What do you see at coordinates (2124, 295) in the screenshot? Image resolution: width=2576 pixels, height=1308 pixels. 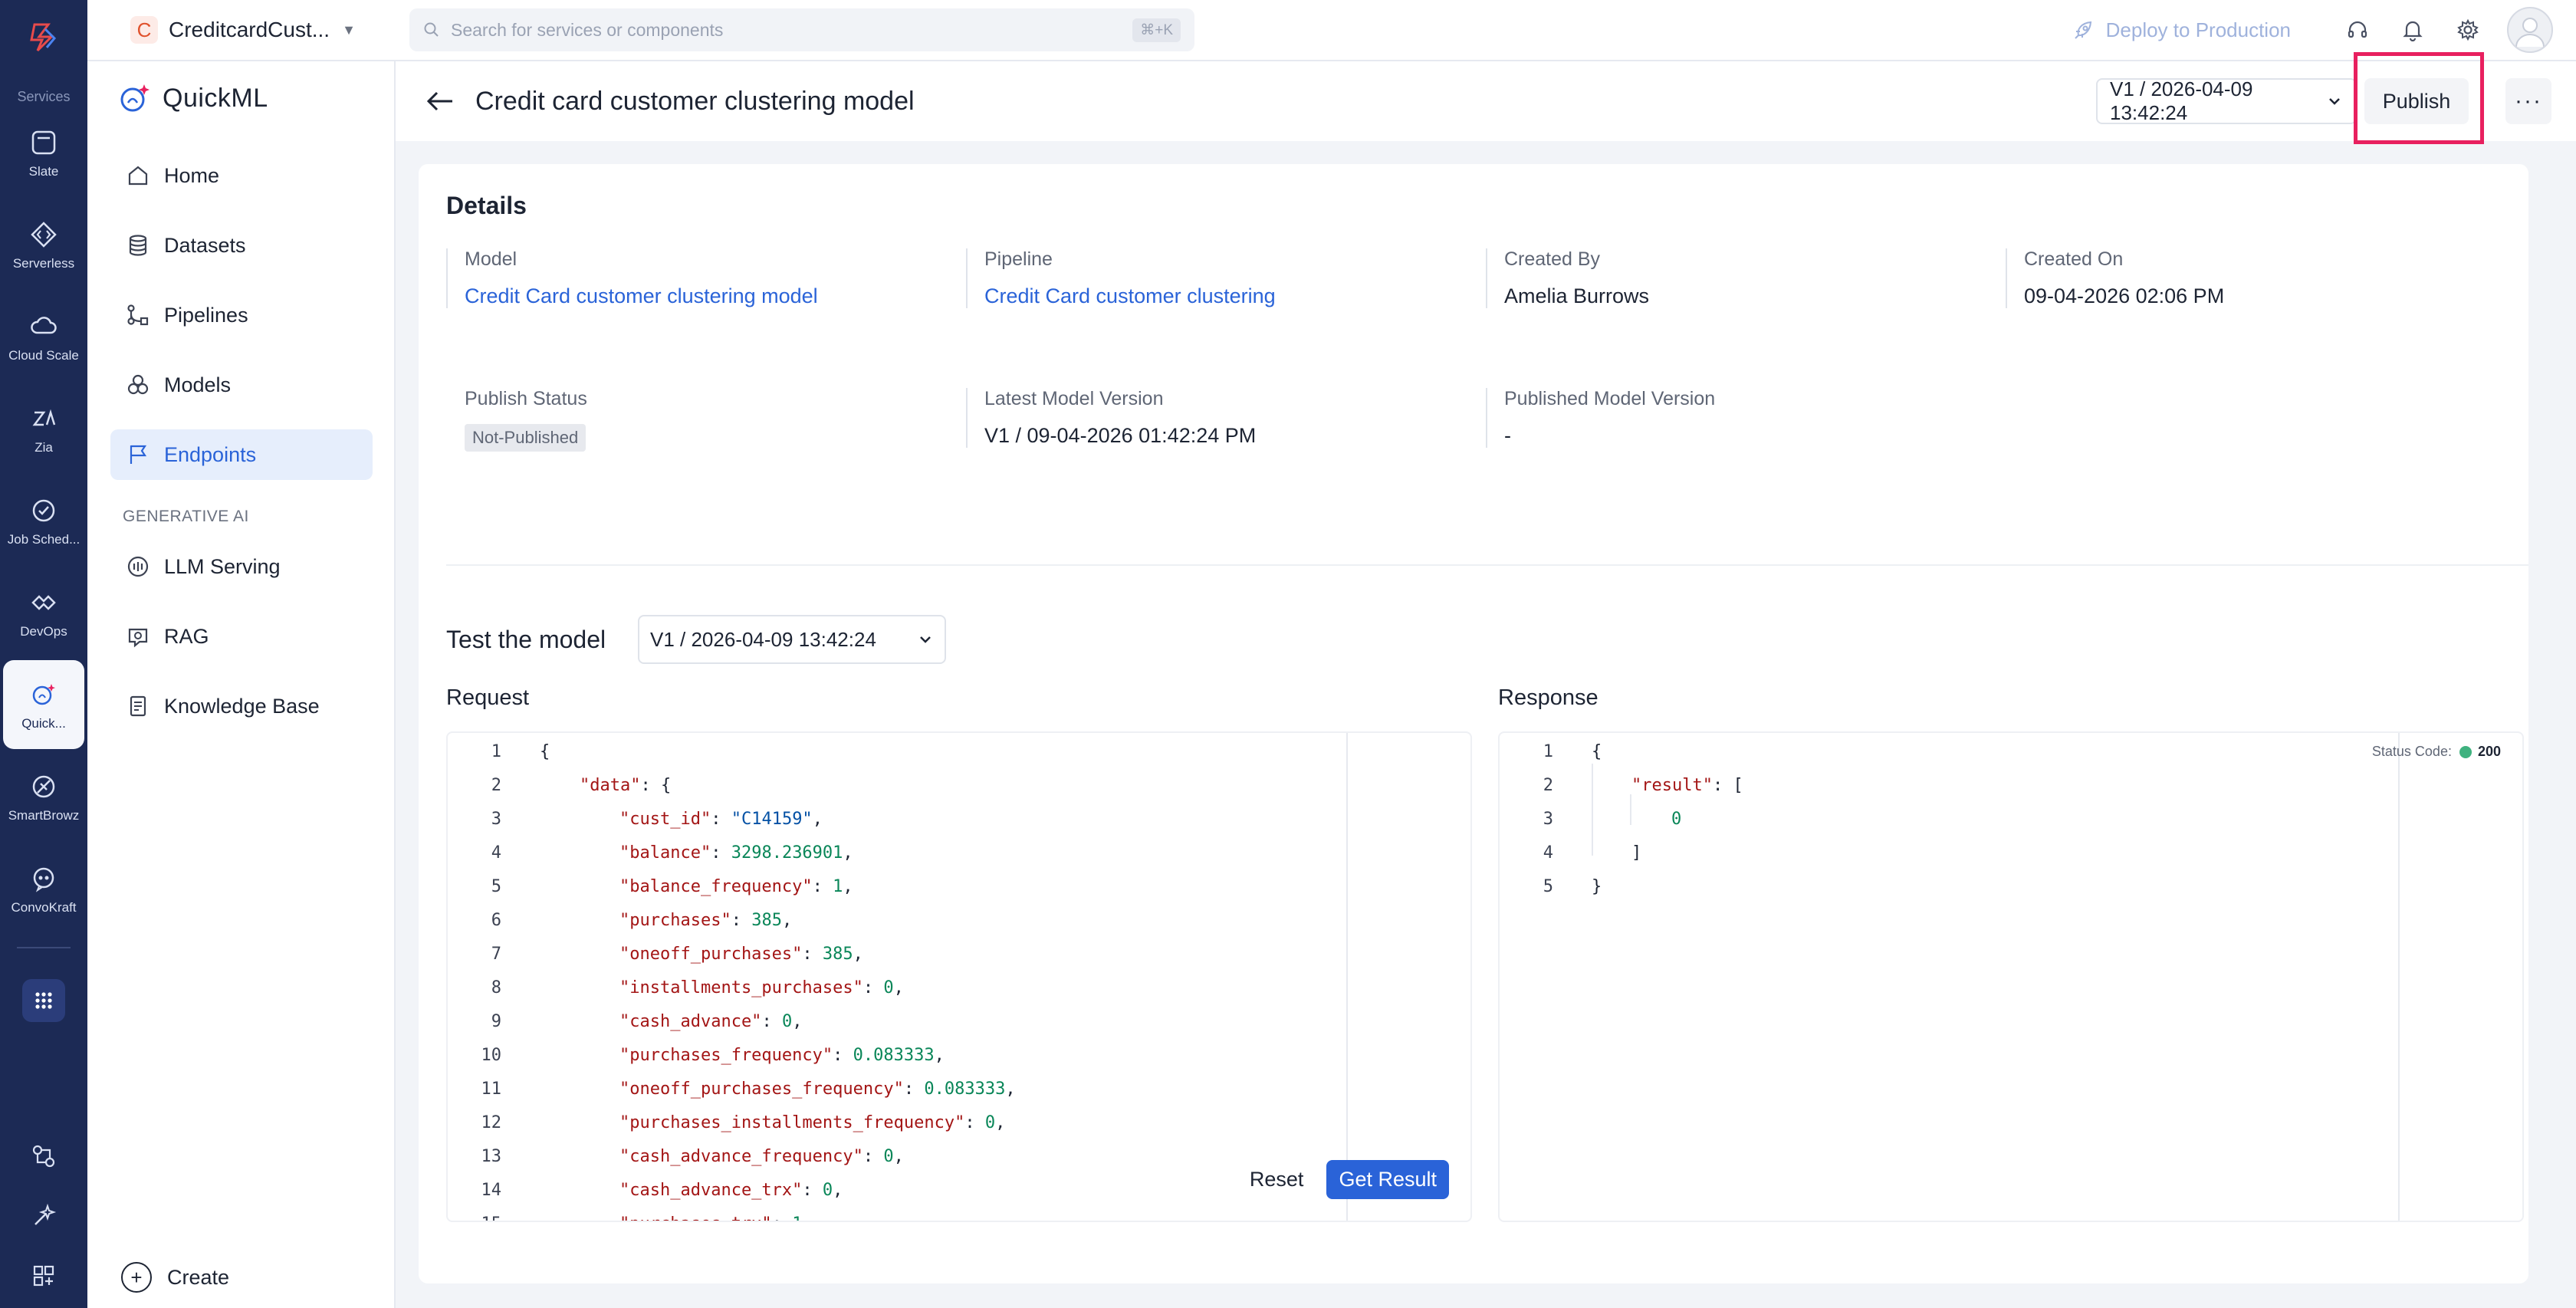 I see `detail-value: 09-04-2026 02:06 PM` at bounding box center [2124, 295].